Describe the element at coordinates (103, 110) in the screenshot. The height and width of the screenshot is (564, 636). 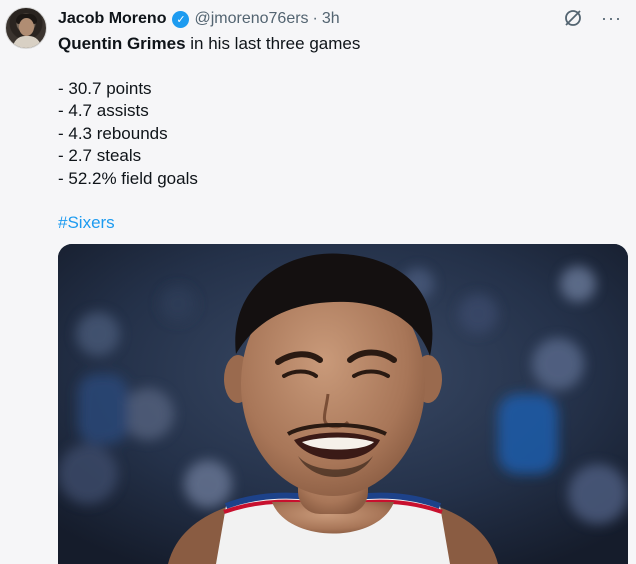
I see `stat-line: - 4.7 assists` at that location.